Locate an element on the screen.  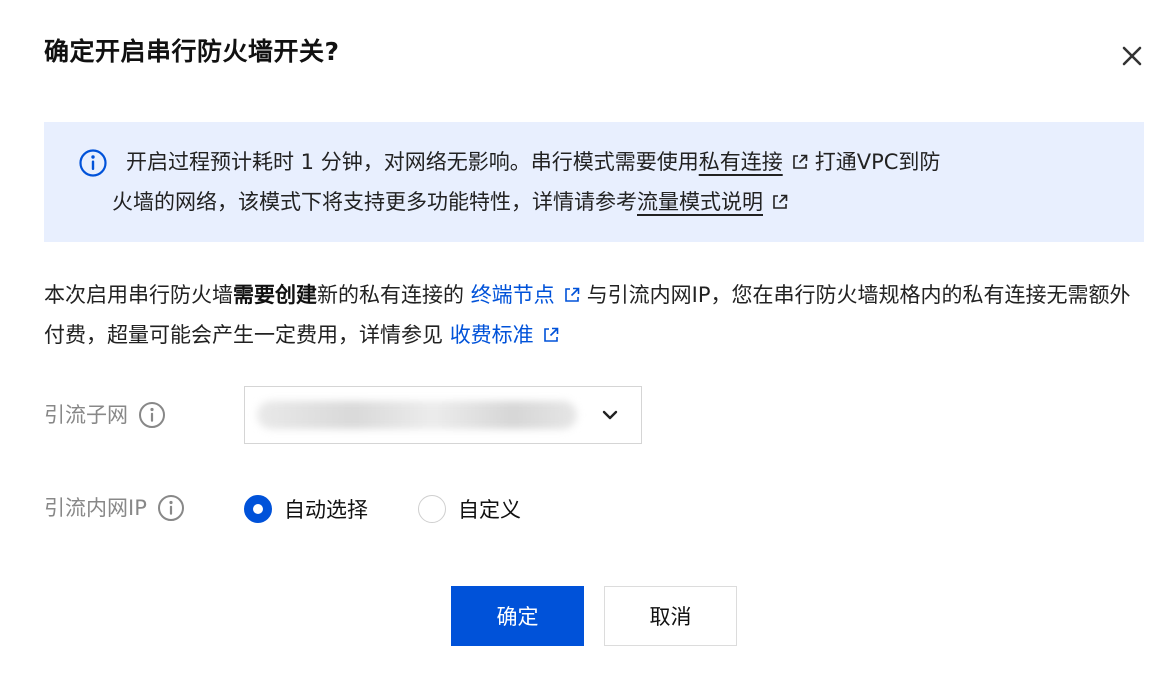
dialog-title: 确定开启串行防火墙开关? is located at coordinates (192, 51).